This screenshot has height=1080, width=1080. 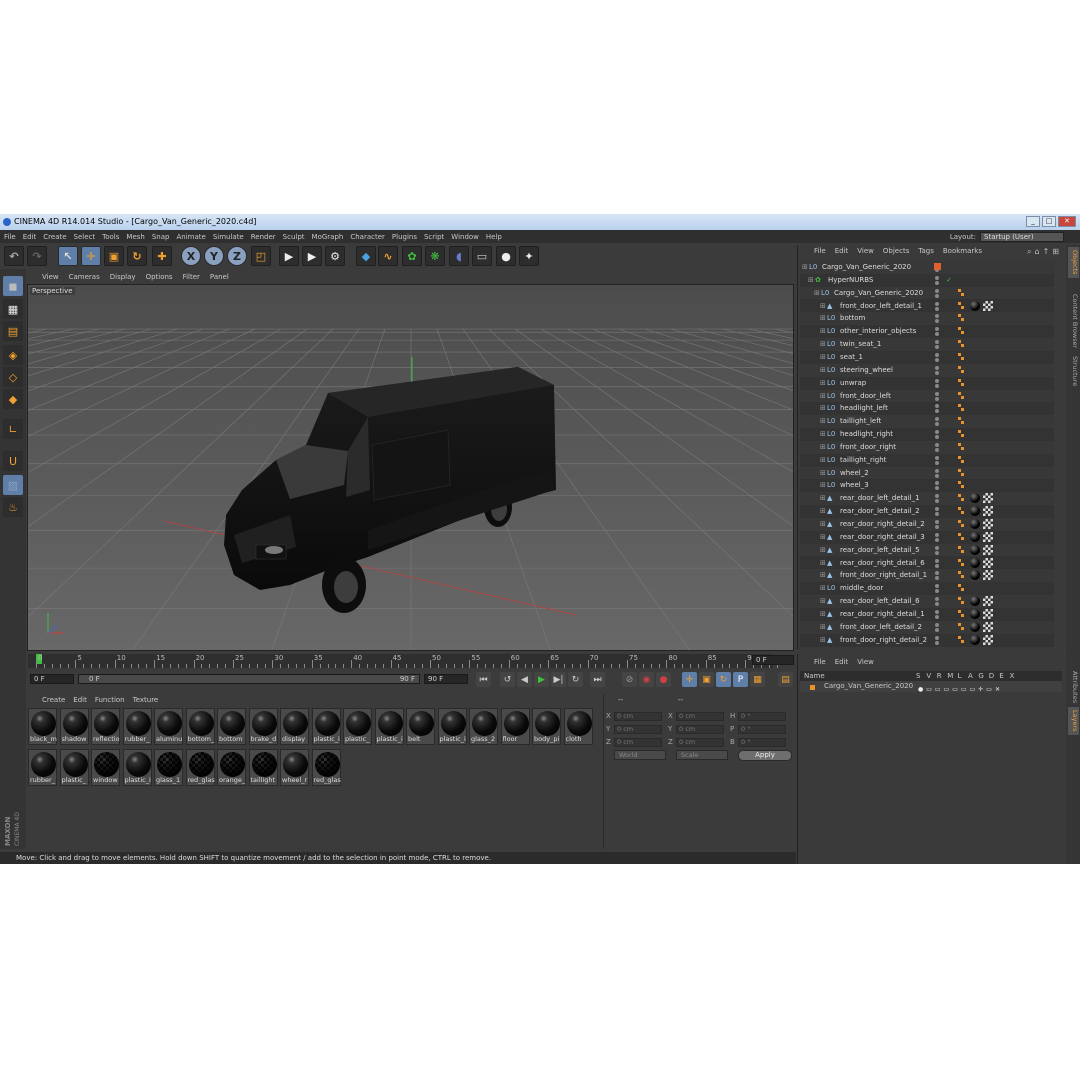 I want to click on y-axis-icon: Y, so click(x=214, y=256).